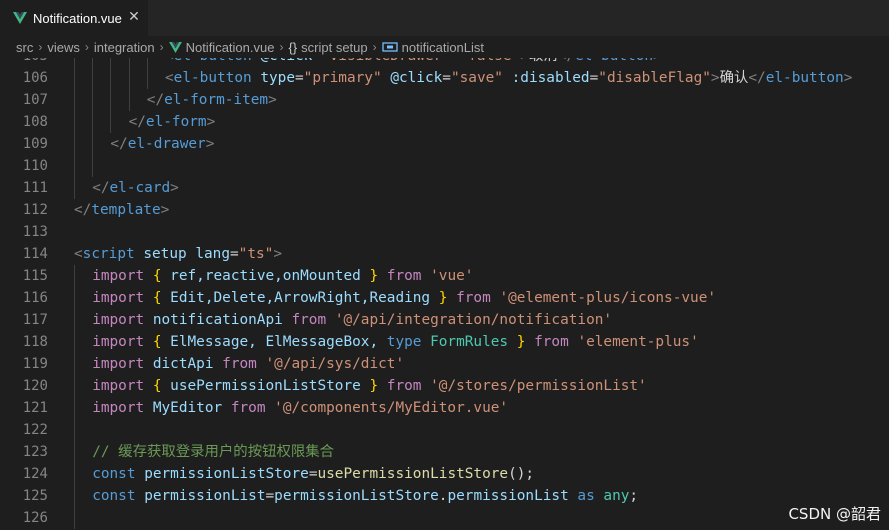  I want to click on line-number: 126, so click(35, 518).